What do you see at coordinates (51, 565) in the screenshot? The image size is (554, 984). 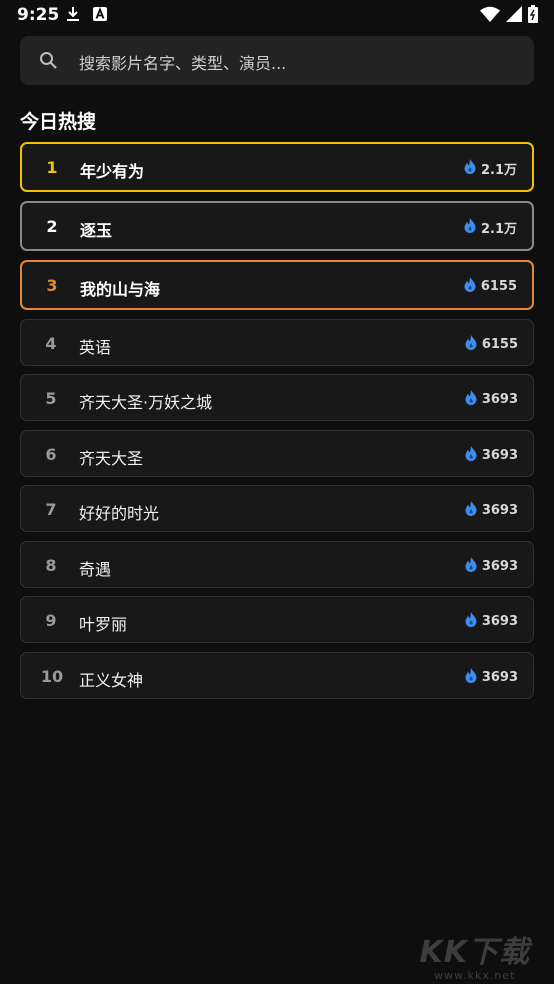 I see `rank-number: 8` at bounding box center [51, 565].